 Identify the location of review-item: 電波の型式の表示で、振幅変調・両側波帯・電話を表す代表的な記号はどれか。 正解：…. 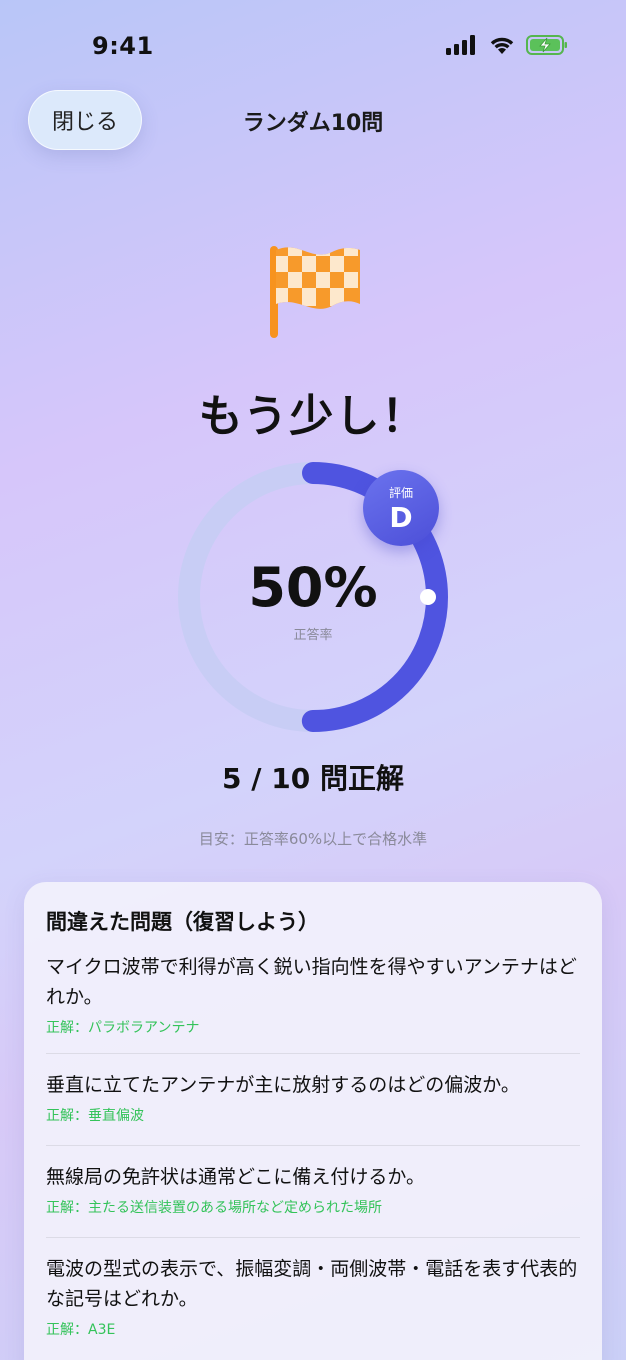
(313, 1296).